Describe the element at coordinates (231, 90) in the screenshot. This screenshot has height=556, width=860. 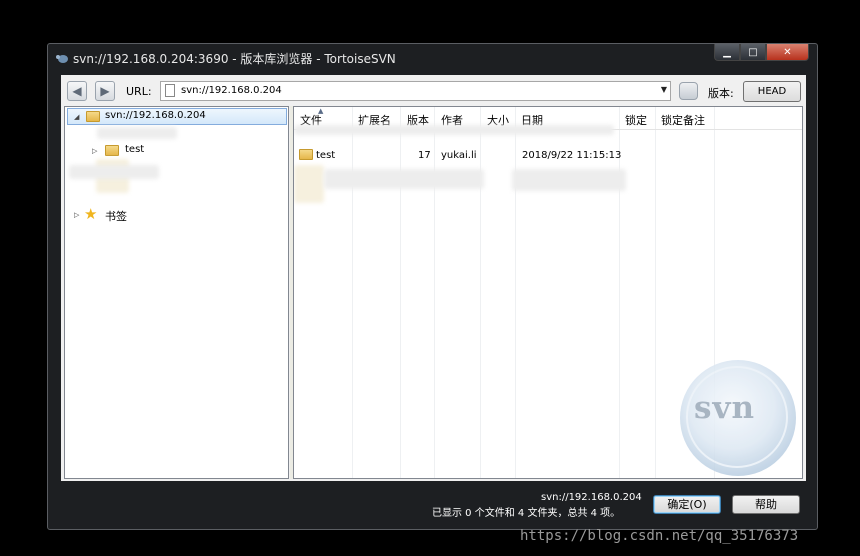
I see `url-value: svn://192.168.0.204` at that location.